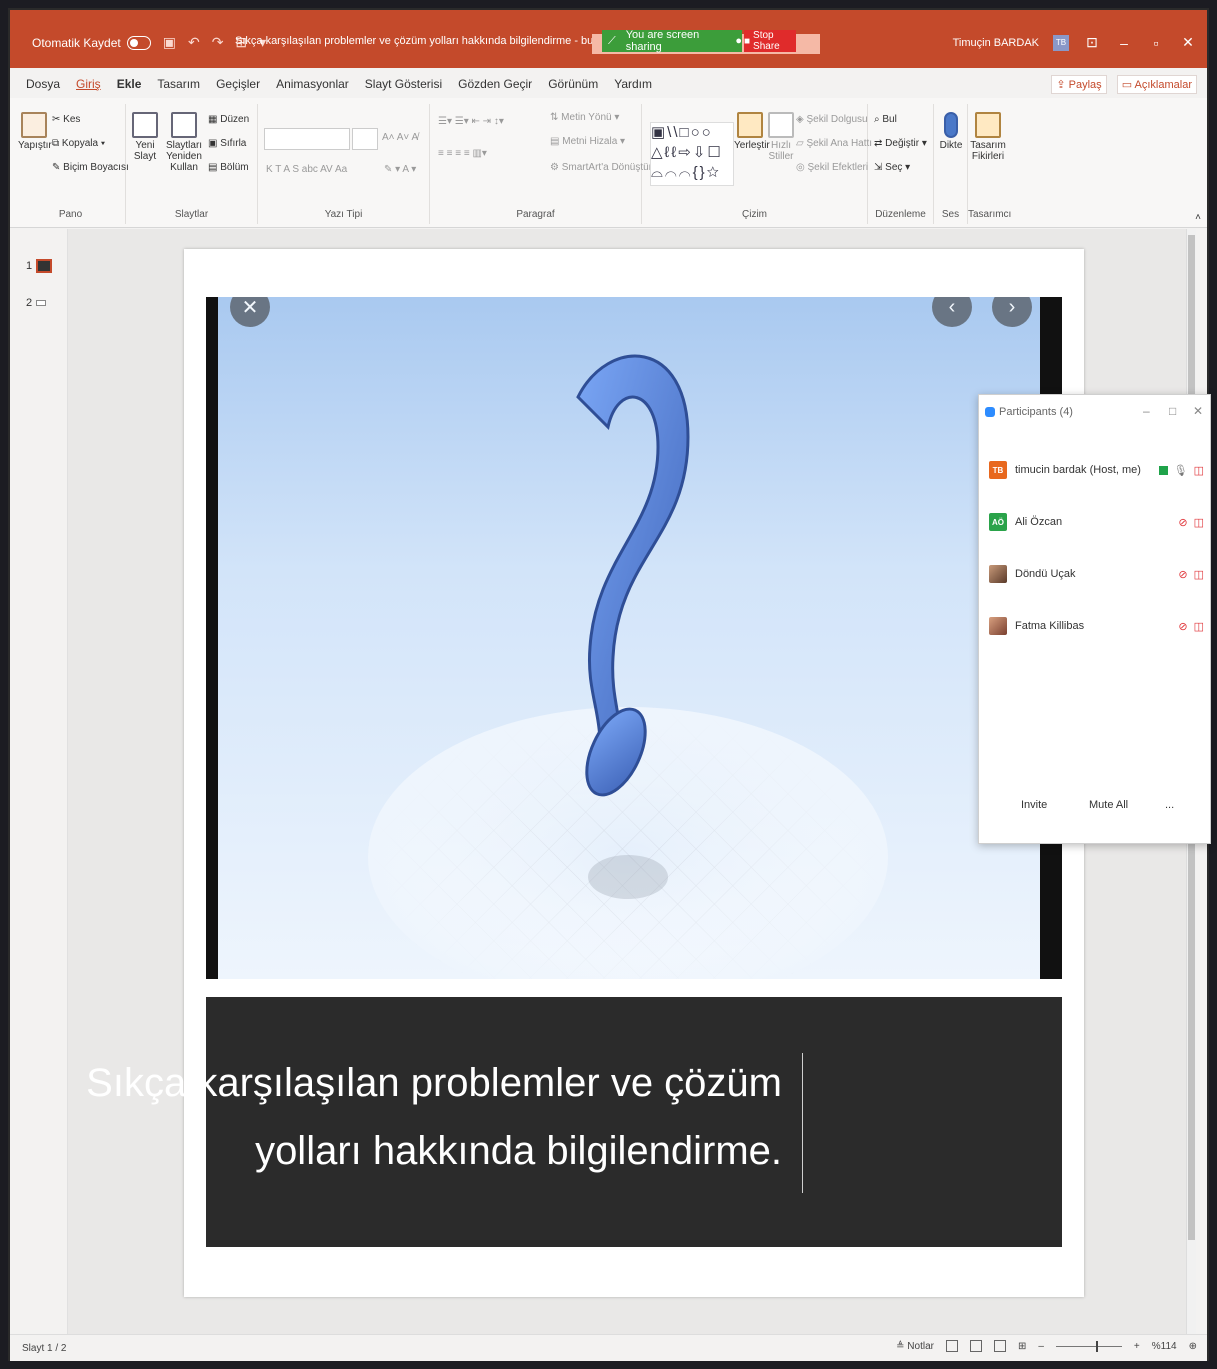 Image resolution: width=1217 pixels, height=1369 pixels. I want to click on tab-giris: Giriş, so click(88, 84).